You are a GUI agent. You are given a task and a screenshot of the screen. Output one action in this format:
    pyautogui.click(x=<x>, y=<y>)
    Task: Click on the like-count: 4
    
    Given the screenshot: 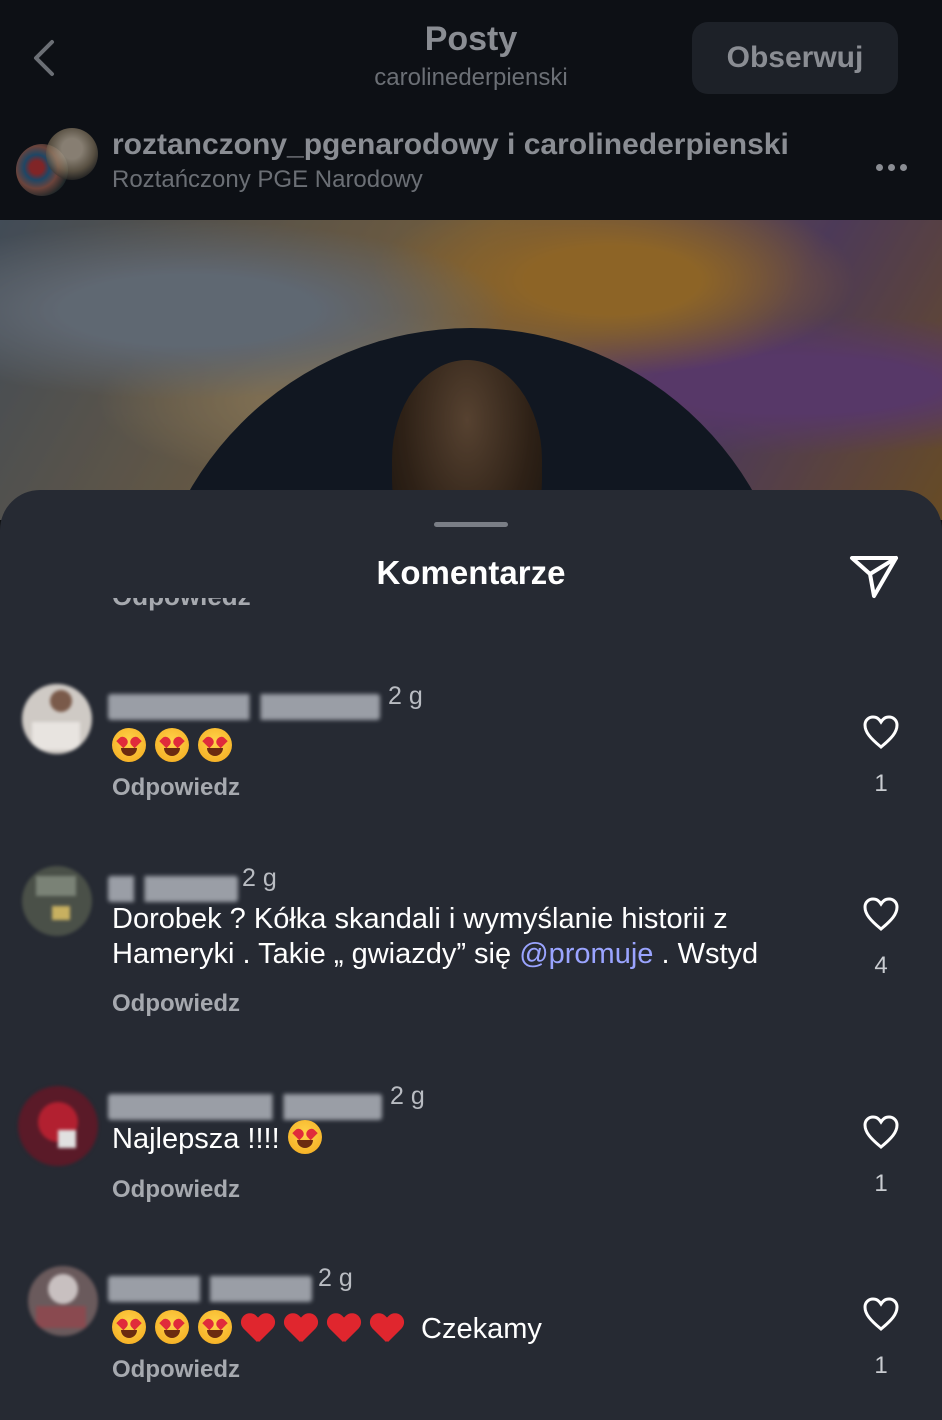 What is the action you would take?
    pyautogui.click(x=881, y=965)
    